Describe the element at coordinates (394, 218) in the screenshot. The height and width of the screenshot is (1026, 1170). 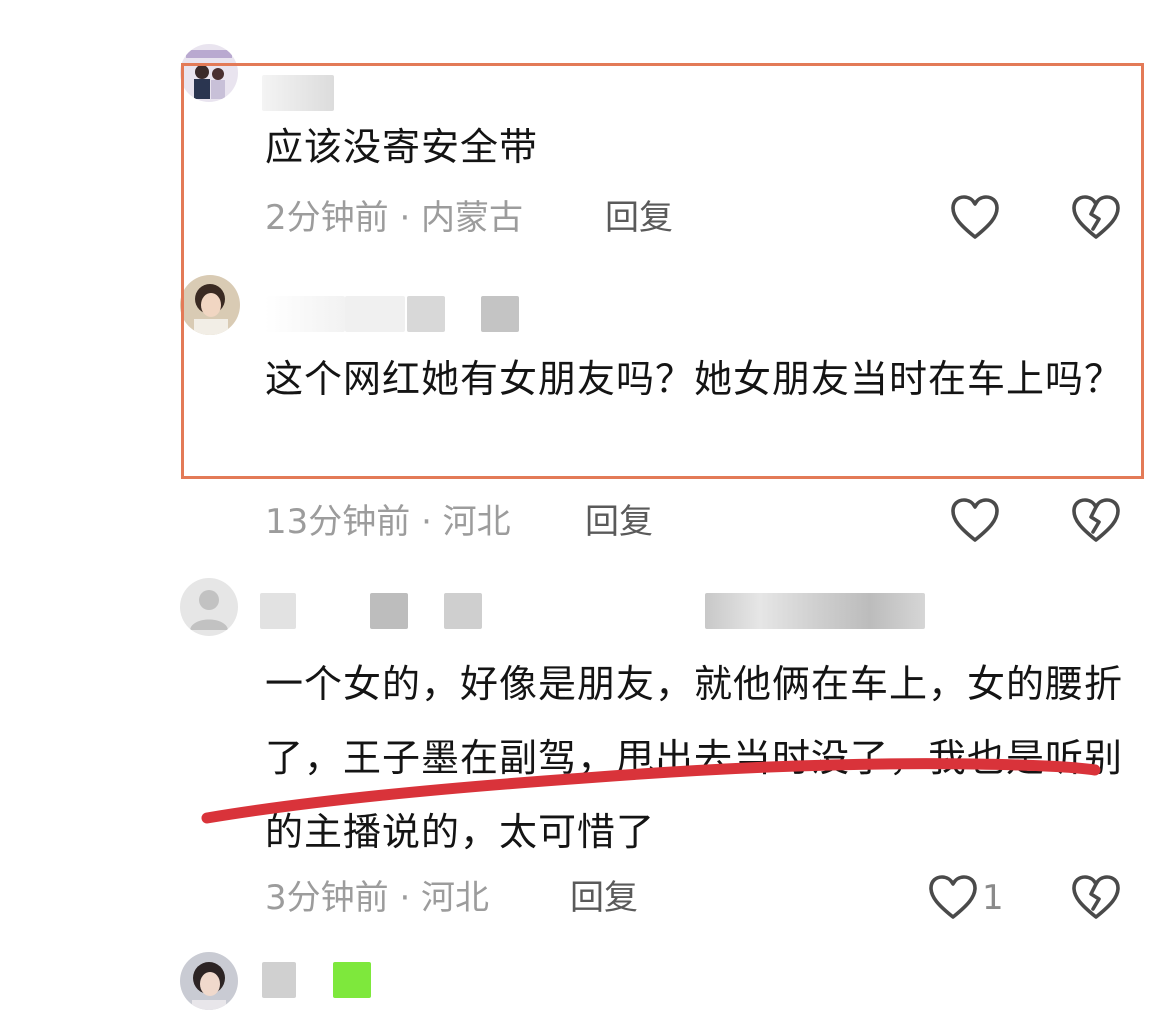
I see `comment-time-location: 2分钟前 · 内蒙古` at that location.